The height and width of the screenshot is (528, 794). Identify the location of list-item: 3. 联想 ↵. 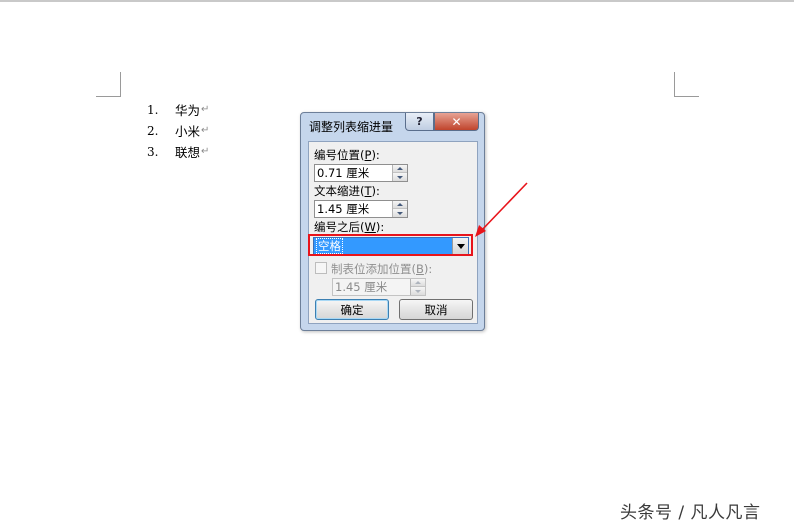
(178, 151).